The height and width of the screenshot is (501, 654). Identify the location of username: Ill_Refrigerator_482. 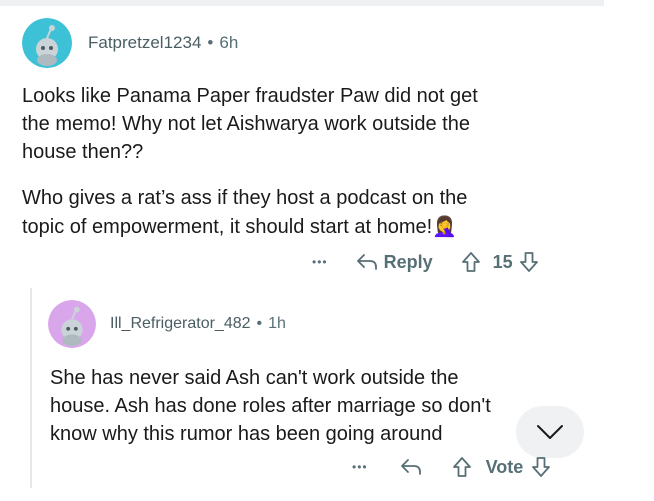
(180, 323).